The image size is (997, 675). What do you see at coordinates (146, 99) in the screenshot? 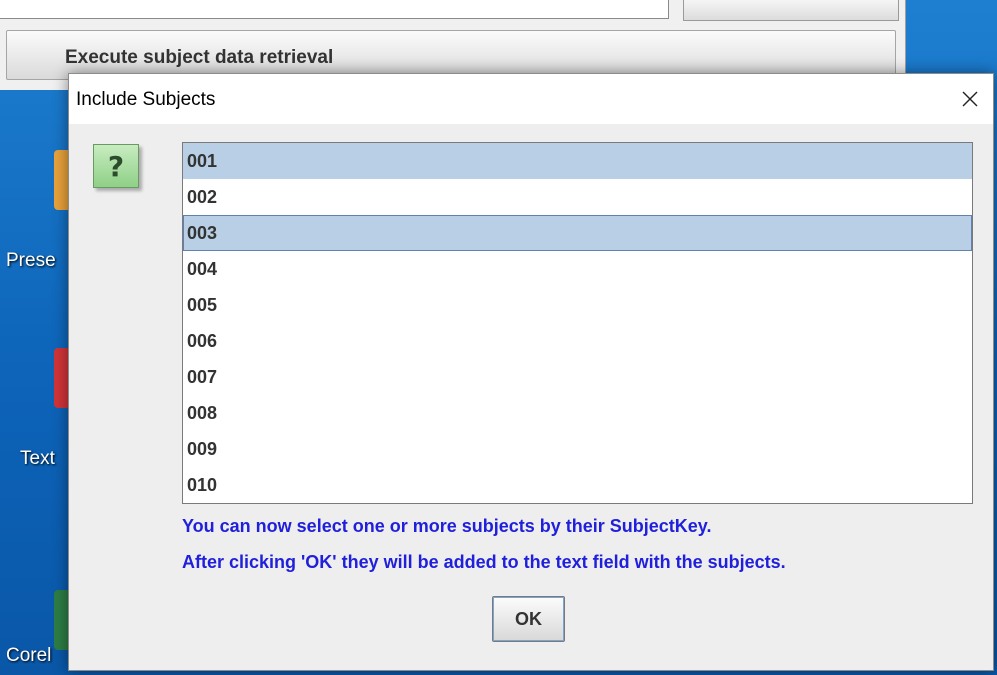
I see `dialog-title: Include Subjects` at bounding box center [146, 99].